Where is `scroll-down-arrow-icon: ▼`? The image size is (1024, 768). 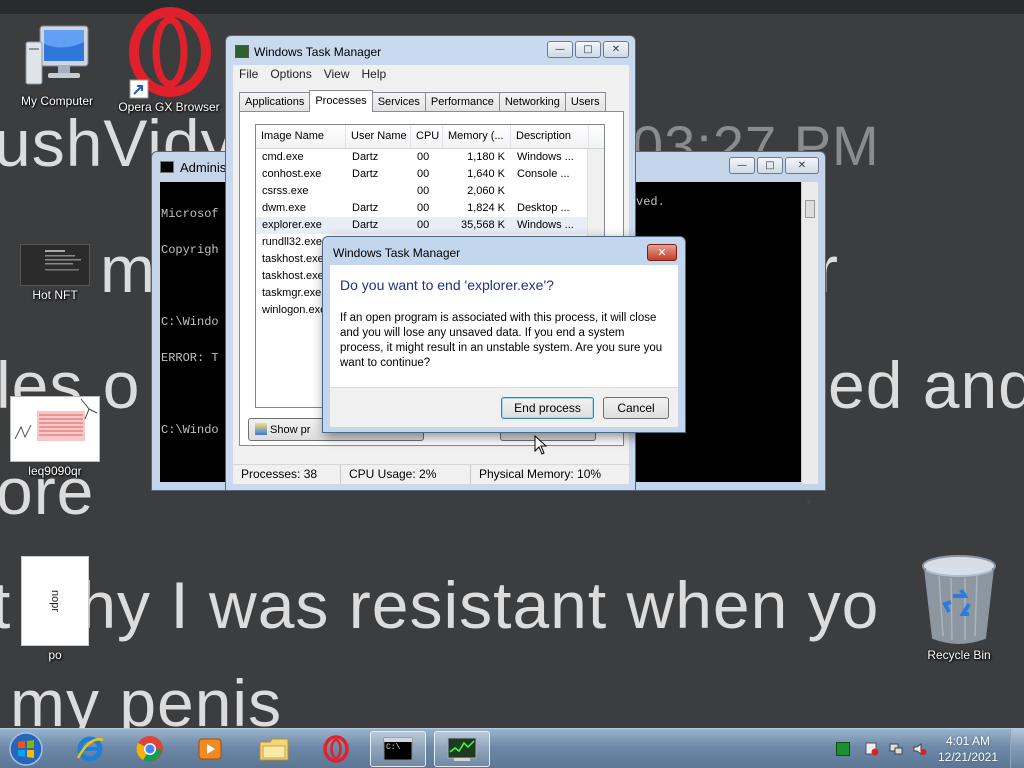 scroll-down-arrow-icon: ▼ is located at coordinates (809, 502).